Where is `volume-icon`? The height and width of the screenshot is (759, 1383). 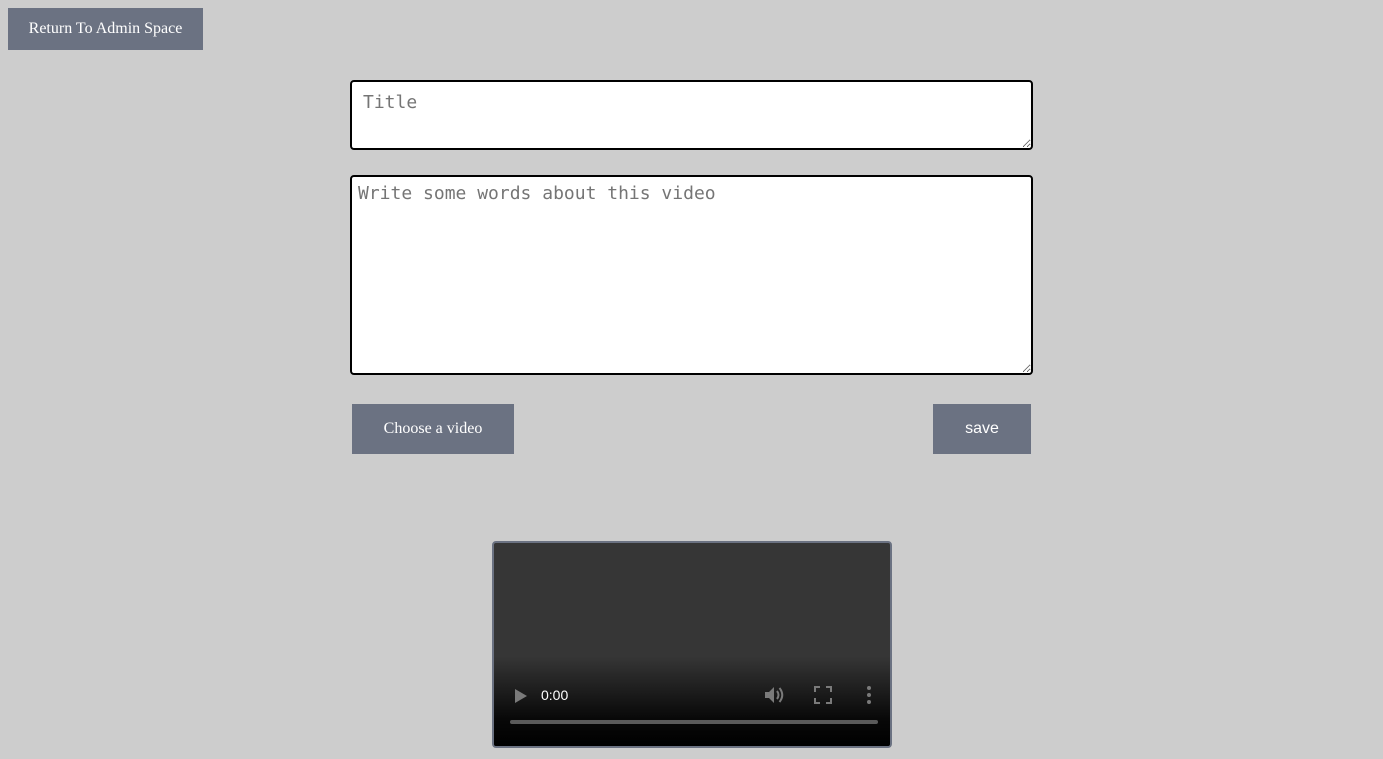
volume-icon is located at coordinates (775, 695).